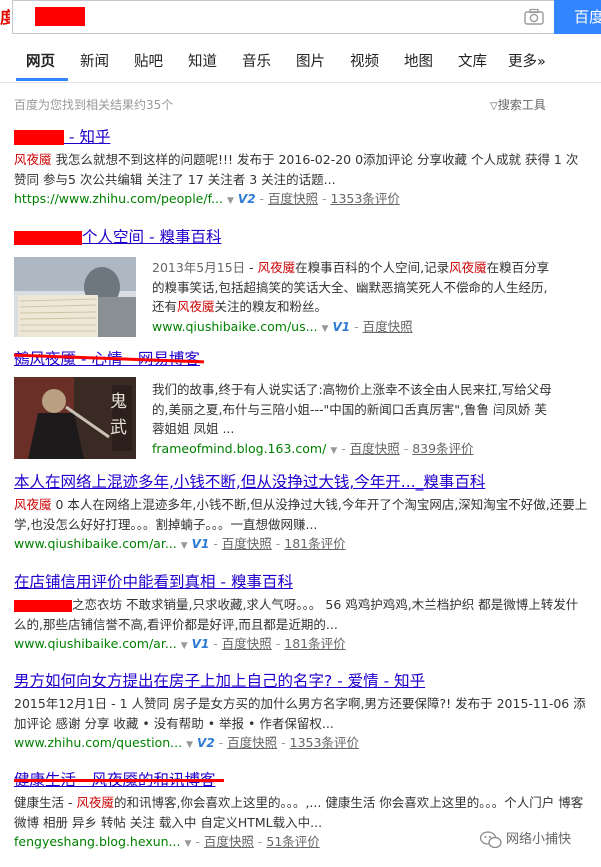 The width and height of the screenshot is (601, 867). What do you see at coordinates (292, 841) in the screenshot?
I see `reviews-link: 51条评价` at bounding box center [292, 841].